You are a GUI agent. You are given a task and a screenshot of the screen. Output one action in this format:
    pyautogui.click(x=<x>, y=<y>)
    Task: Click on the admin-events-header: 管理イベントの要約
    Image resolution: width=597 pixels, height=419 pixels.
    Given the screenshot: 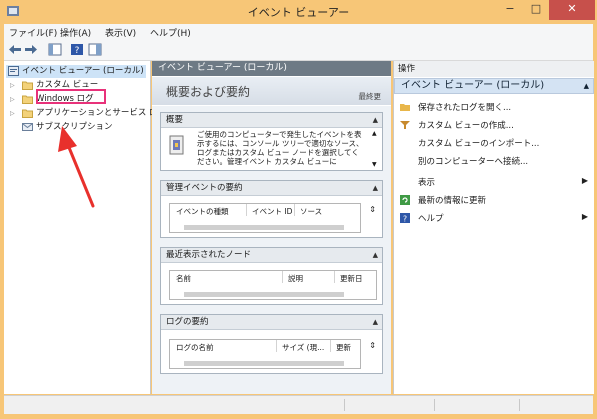 What is the action you would take?
    pyautogui.click(x=271, y=188)
    